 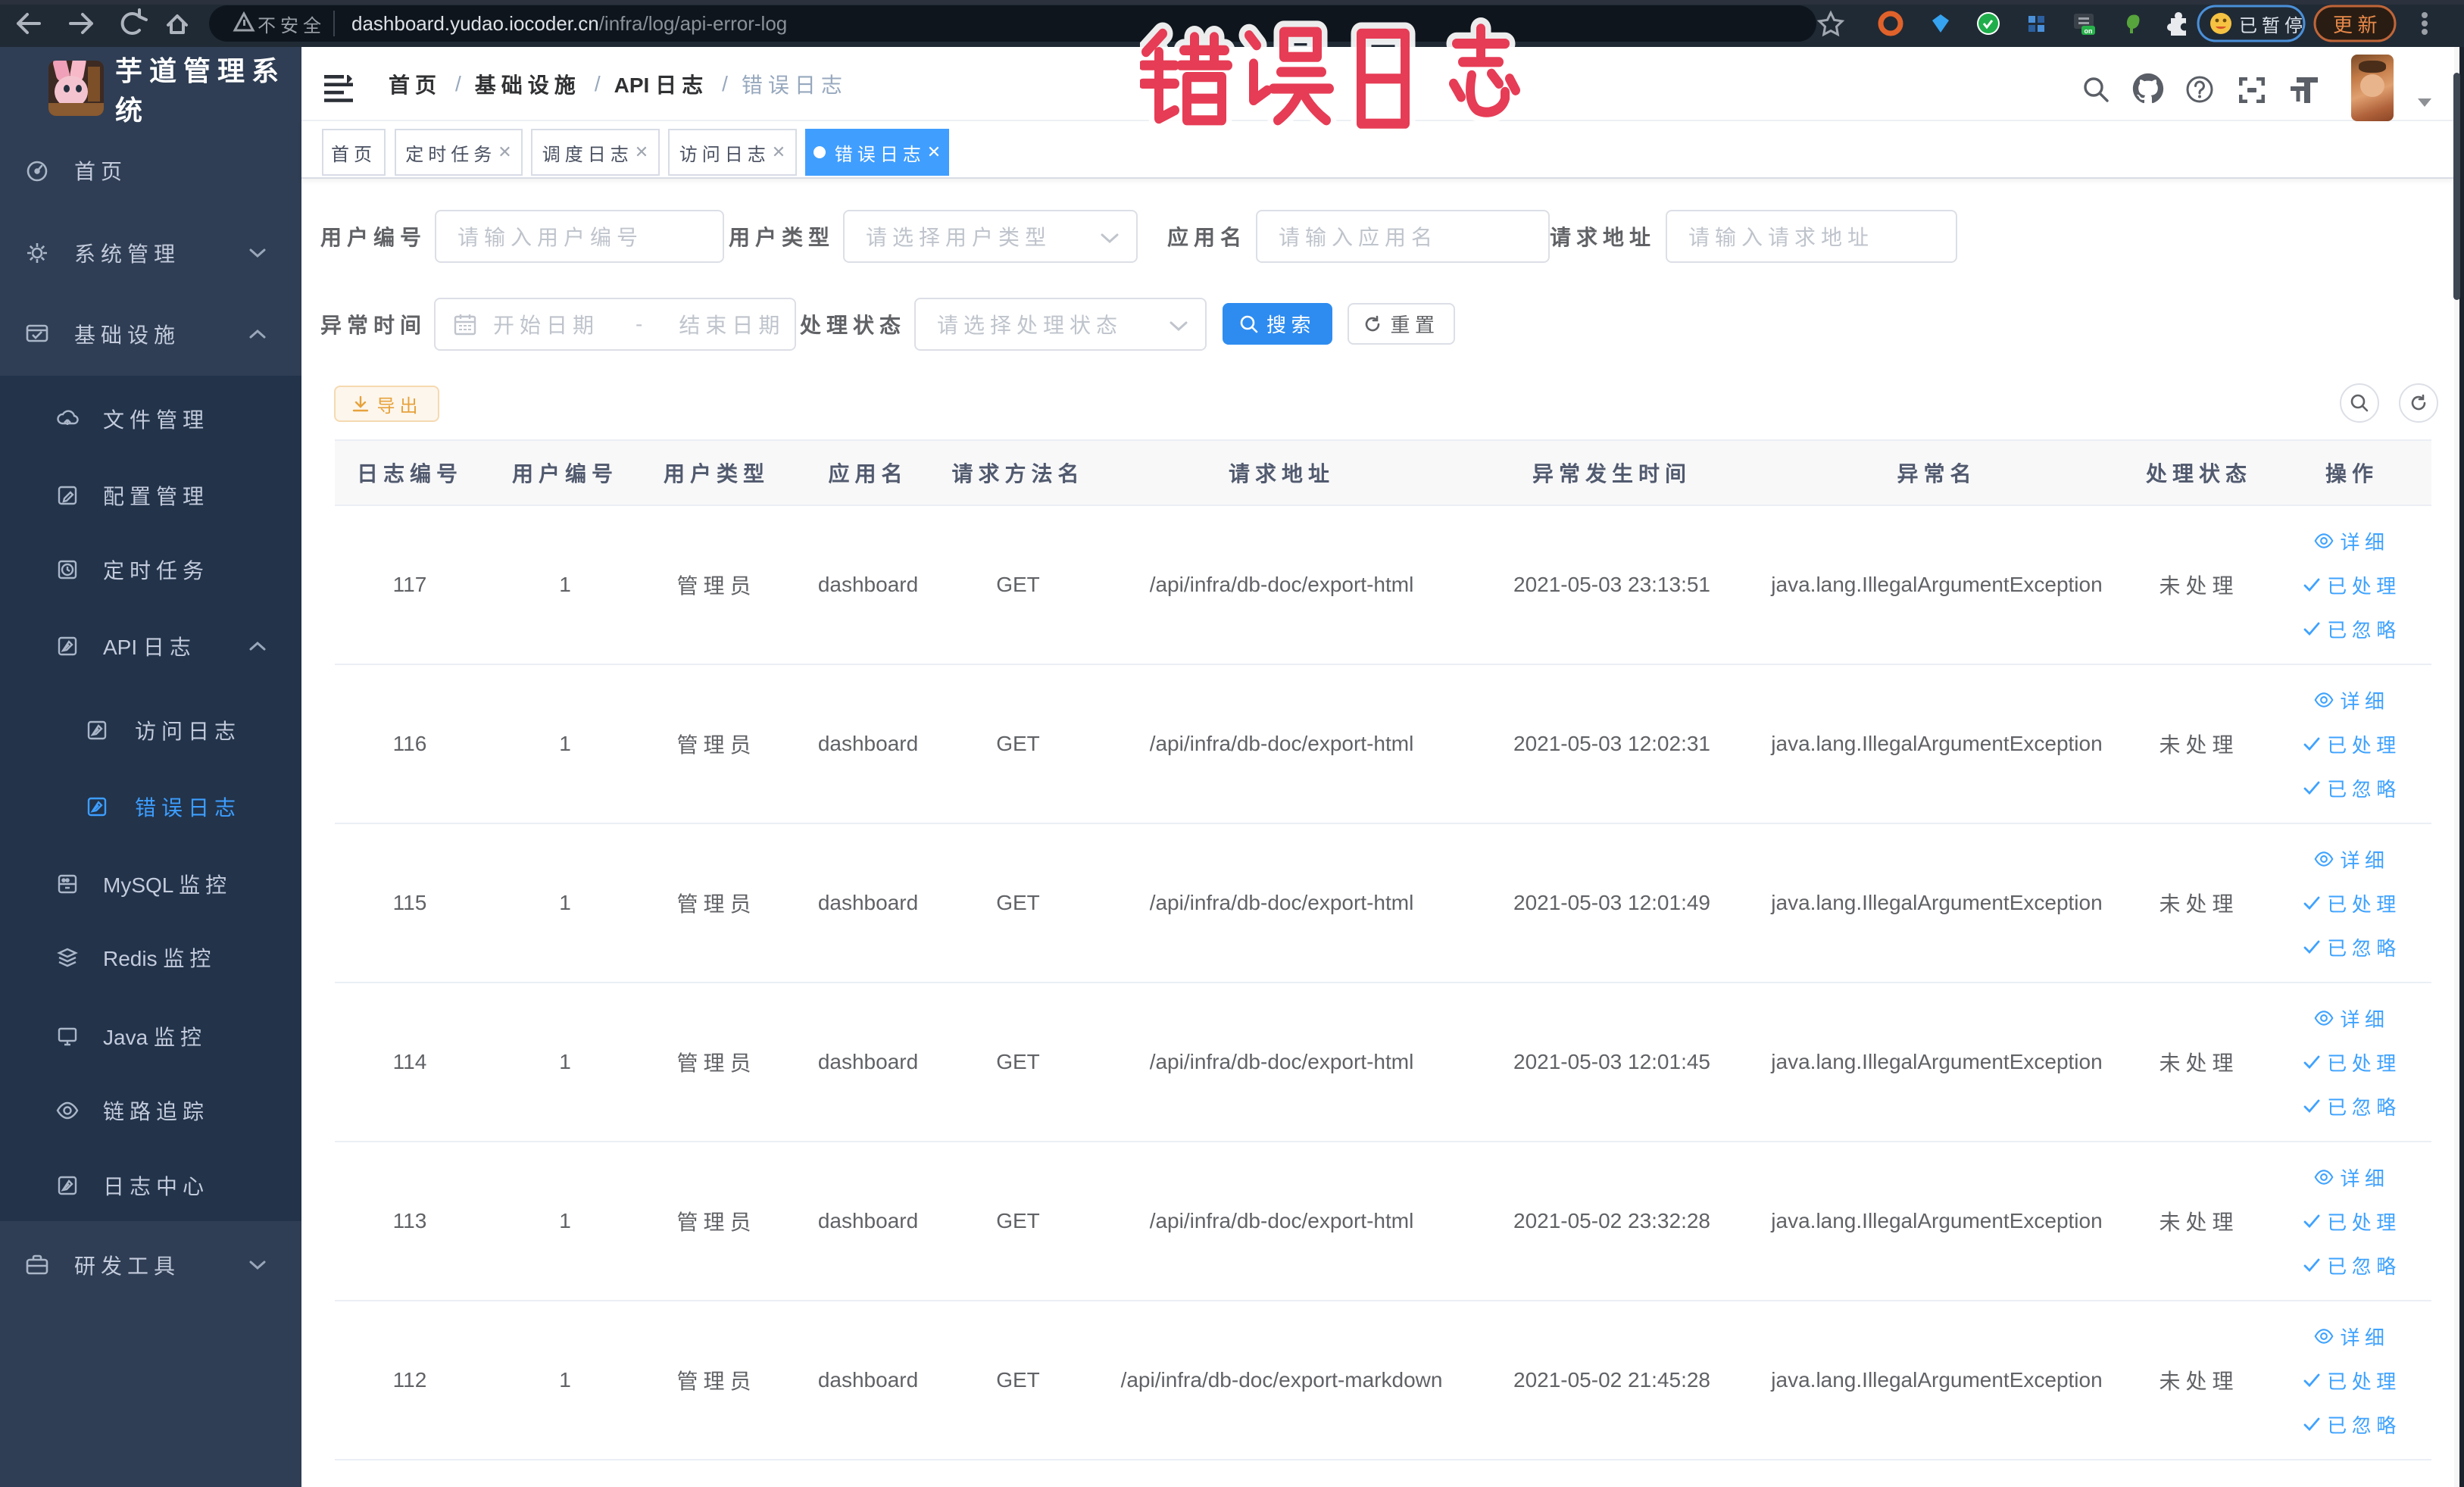 What do you see at coordinates (2089, 31) in the screenshot?
I see `svg-text: on` at bounding box center [2089, 31].